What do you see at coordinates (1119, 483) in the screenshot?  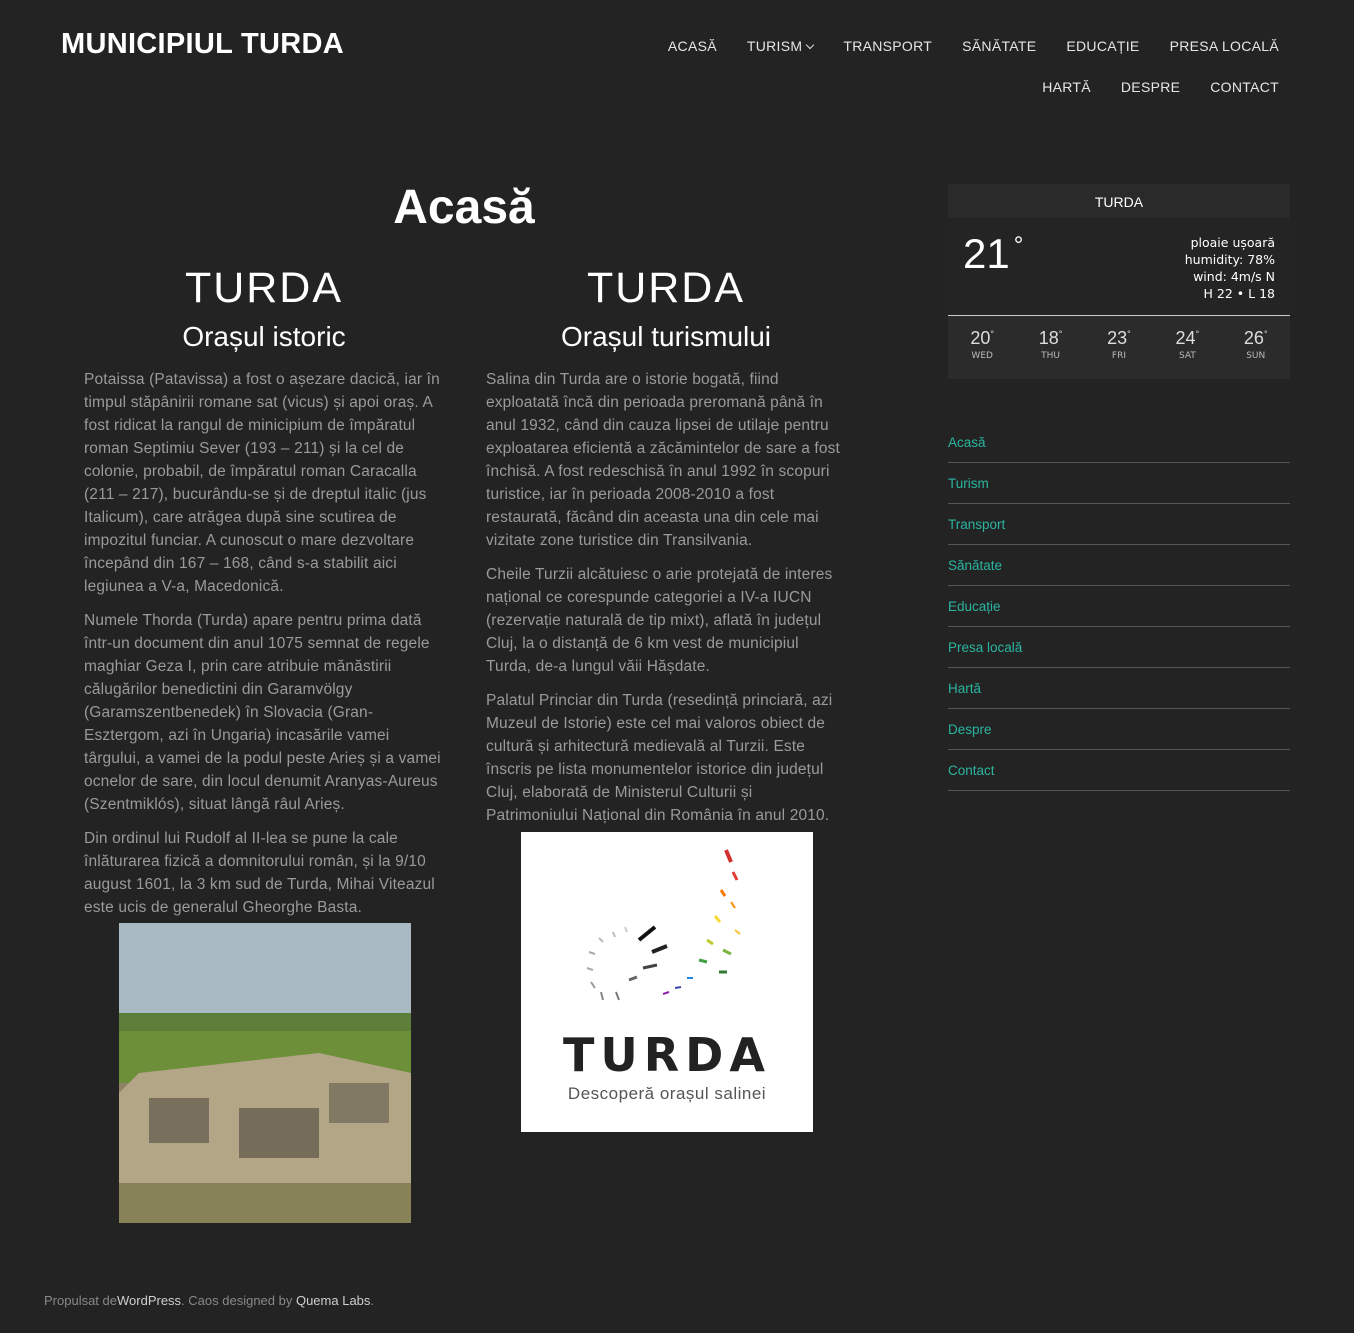 I see `sidebar-item-turism: Turism` at bounding box center [1119, 483].